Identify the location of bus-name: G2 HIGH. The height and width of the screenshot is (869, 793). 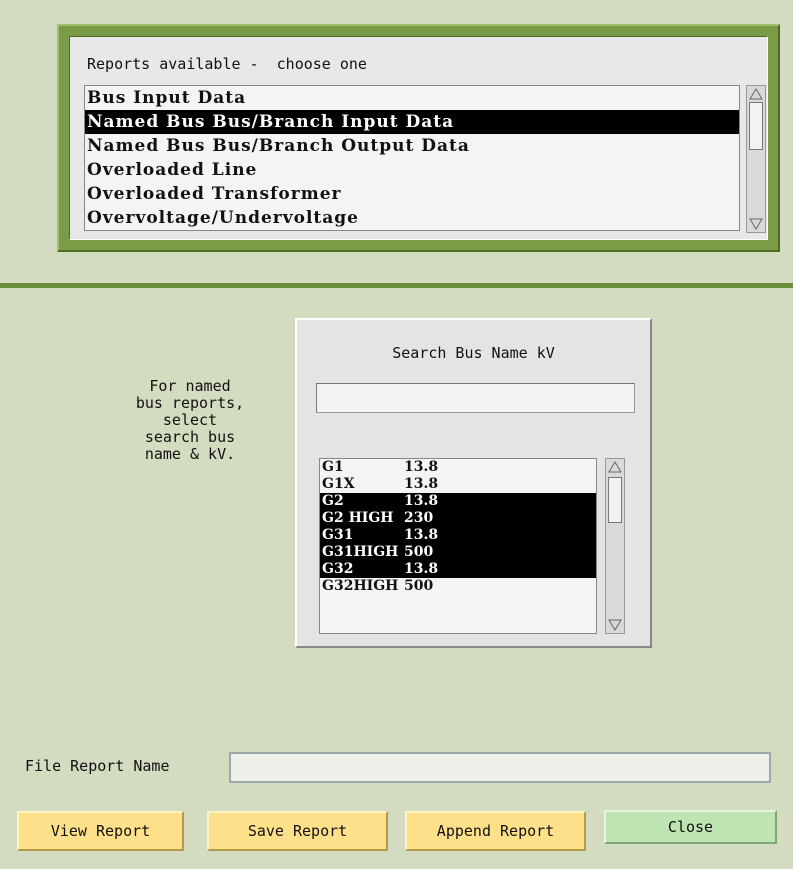
(358, 518).